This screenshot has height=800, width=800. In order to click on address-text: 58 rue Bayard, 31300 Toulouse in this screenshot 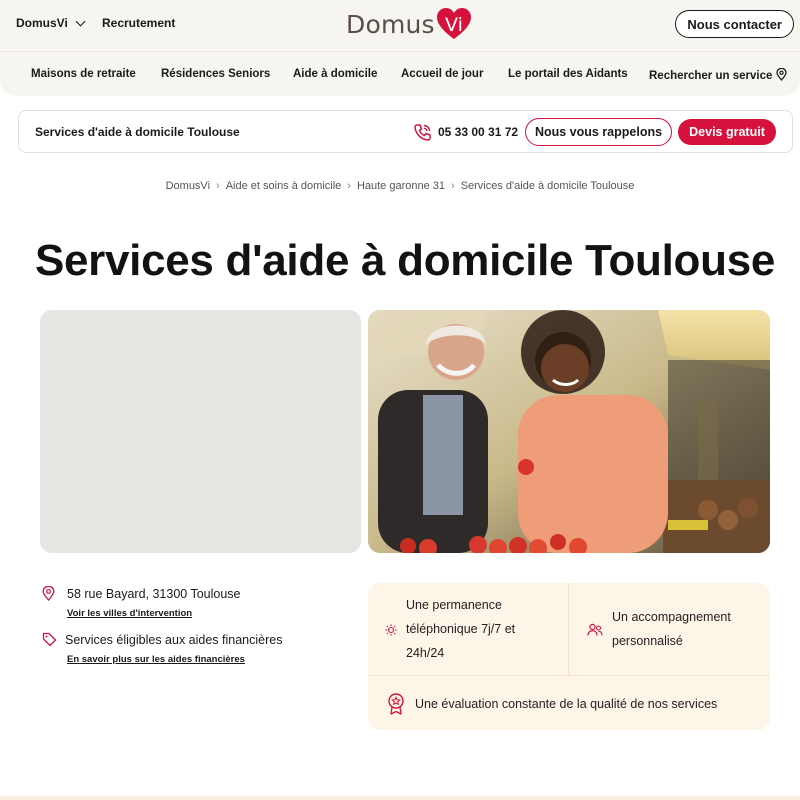, I will do `click(154, 593)`.